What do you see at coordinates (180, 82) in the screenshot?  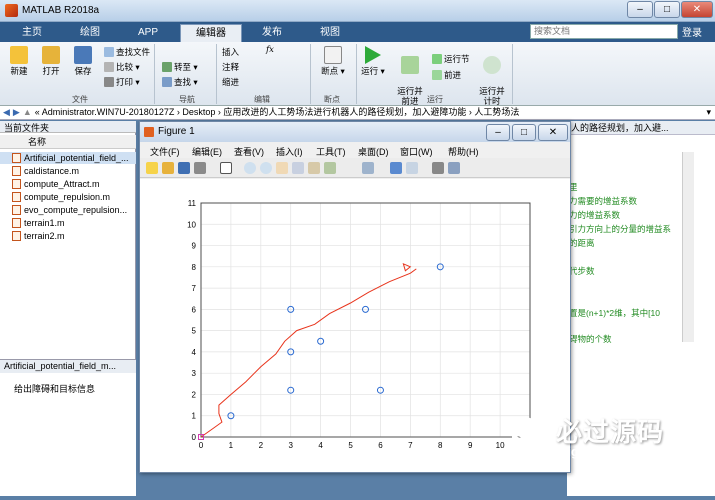 I see `find-button: 查找 ▾` at bounding box center [180, 82].